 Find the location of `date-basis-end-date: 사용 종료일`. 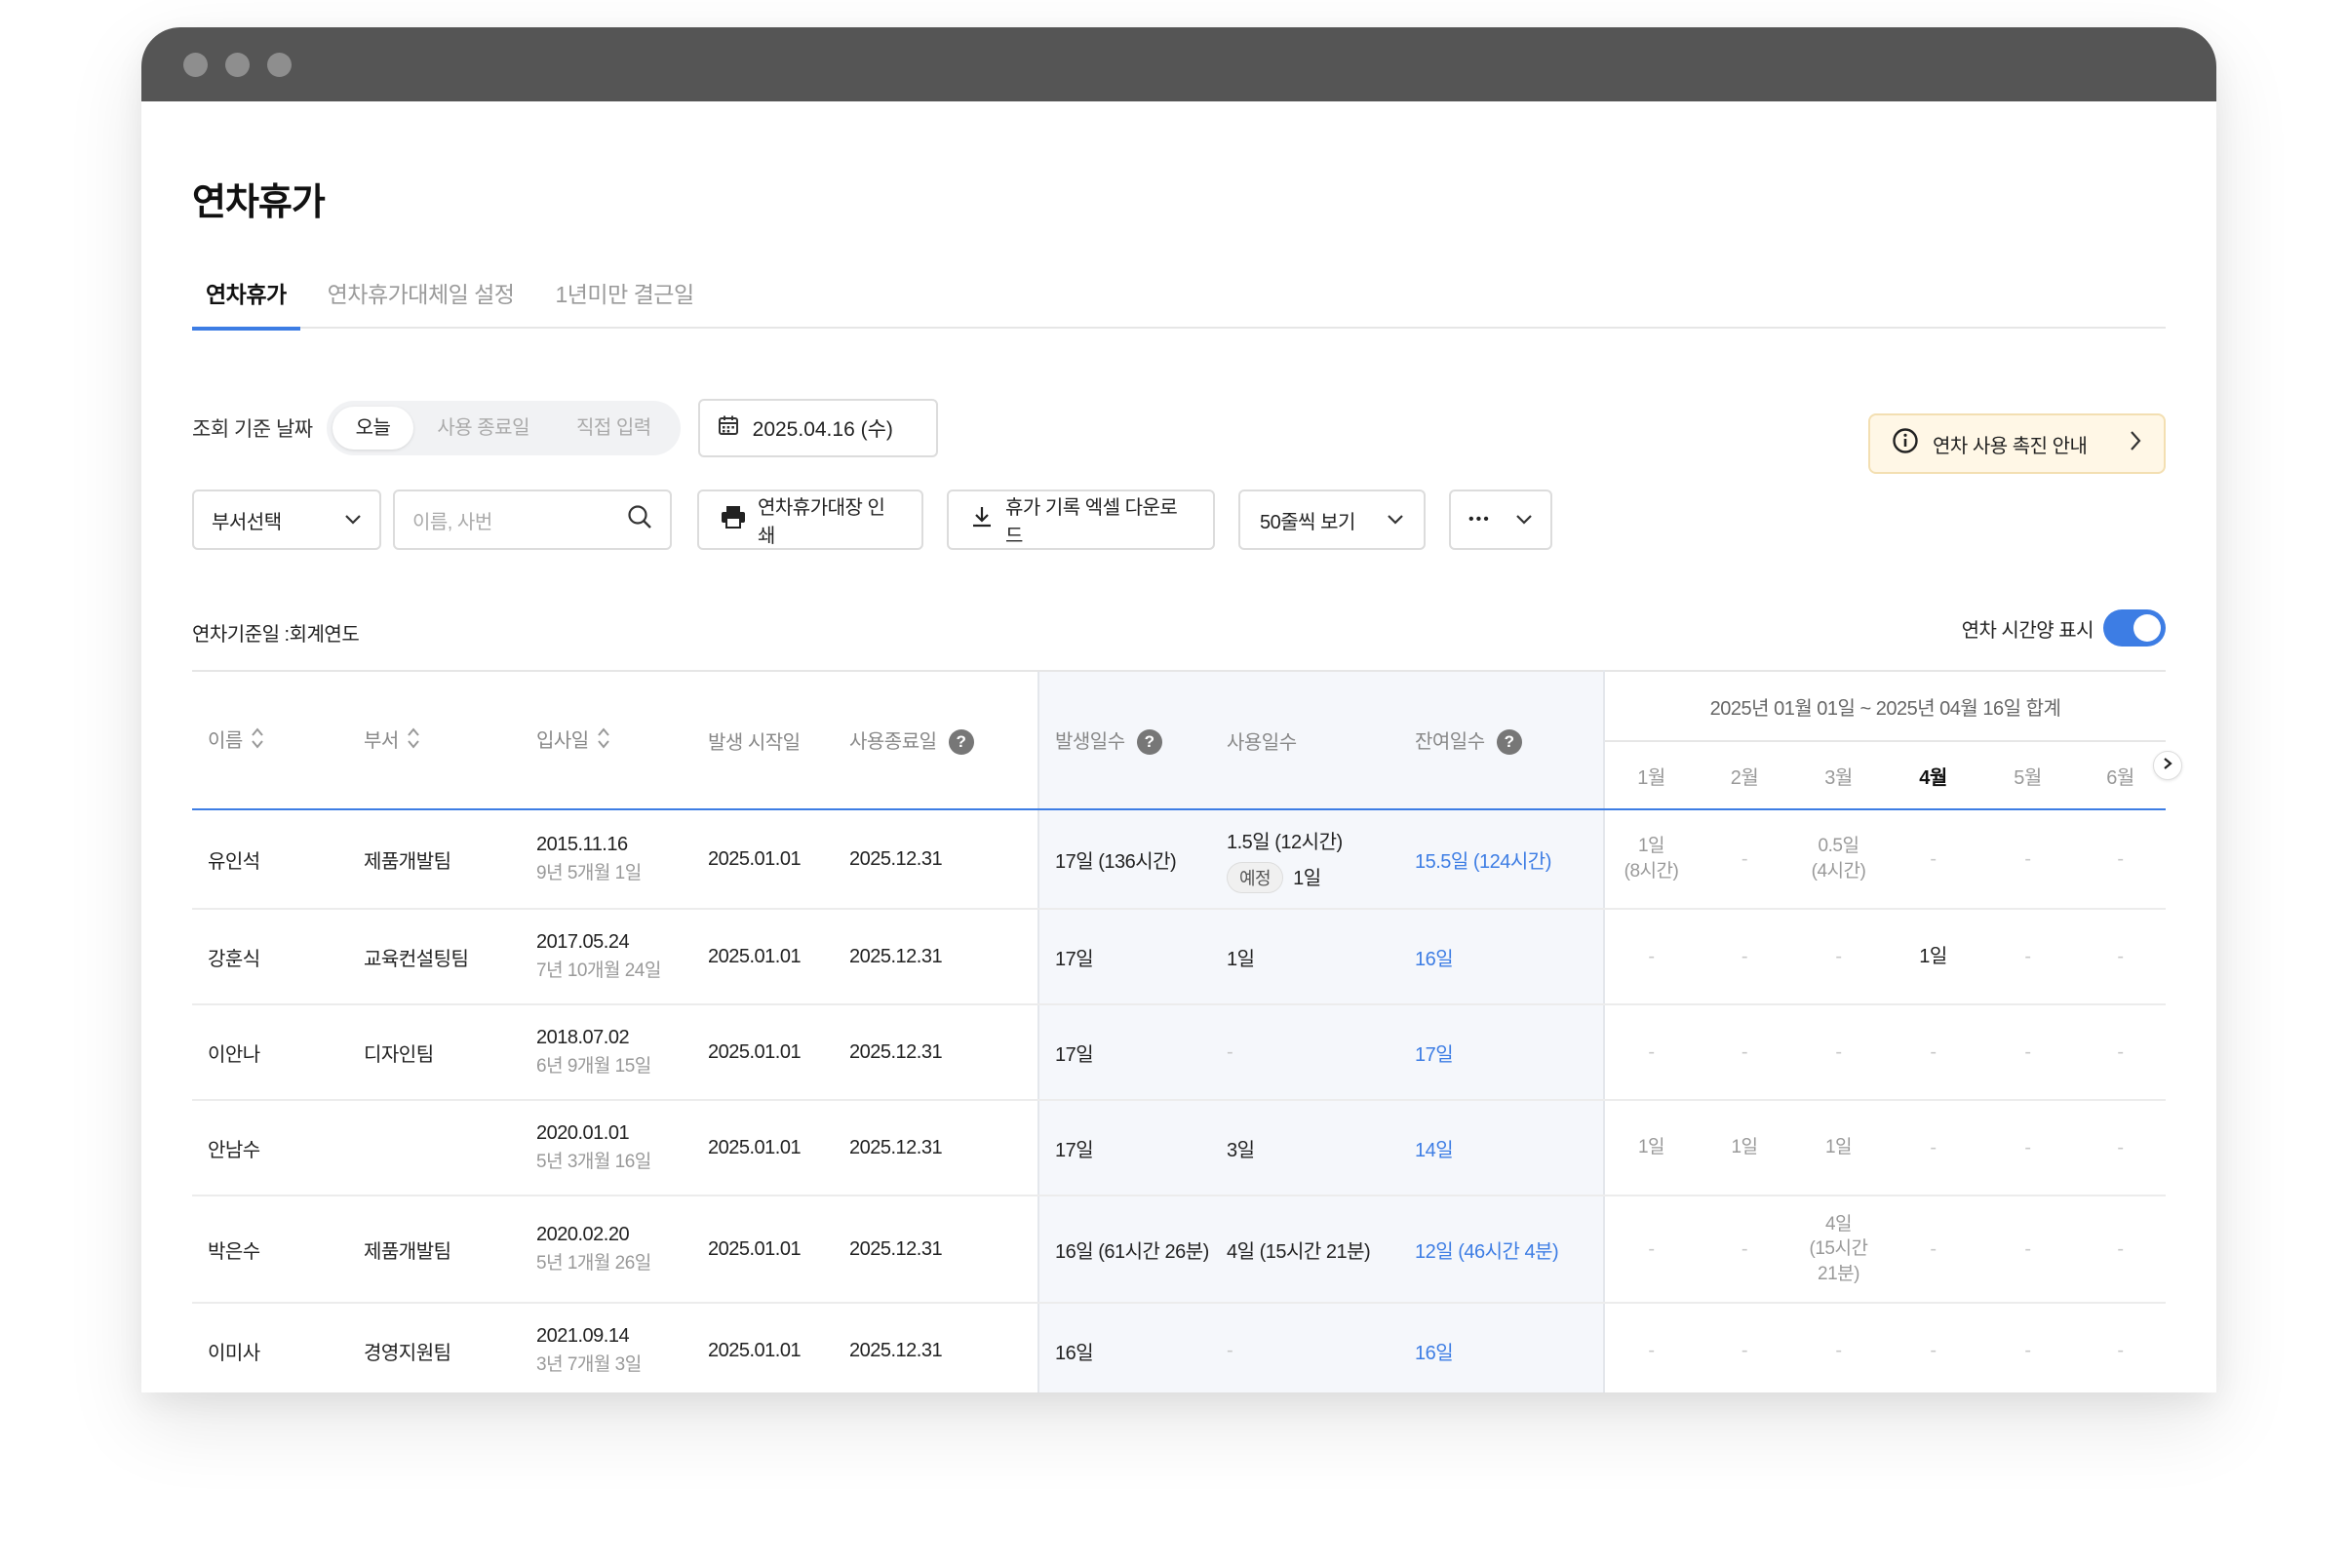

date-basis-end-date: 사용 종료일 is located at coordinates (483, 428).